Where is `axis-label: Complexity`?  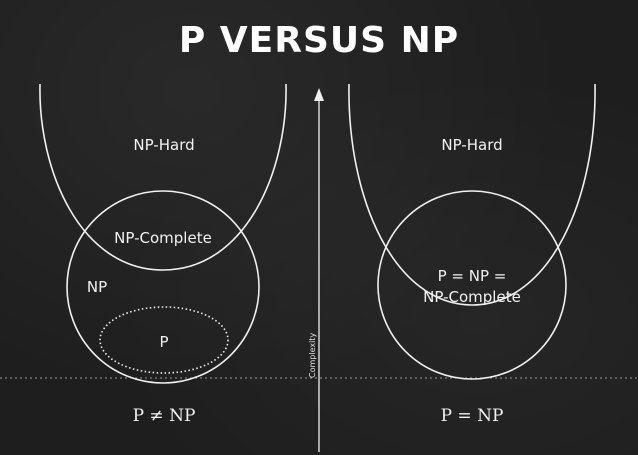
axis-label: Complexity is located at coordinates (312, 355).